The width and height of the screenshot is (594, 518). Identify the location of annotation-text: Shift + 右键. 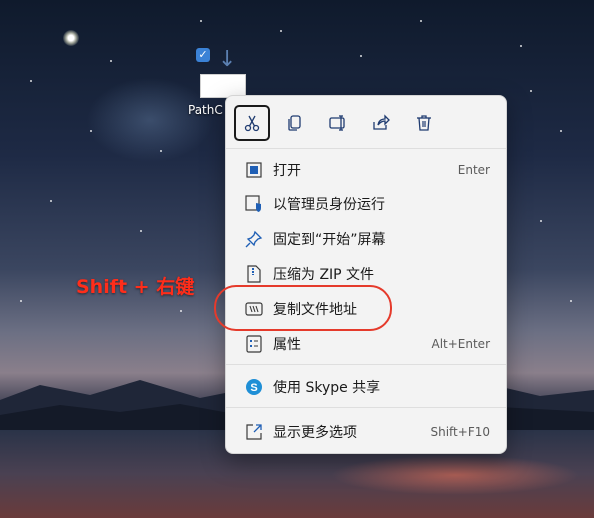
(135, 287).